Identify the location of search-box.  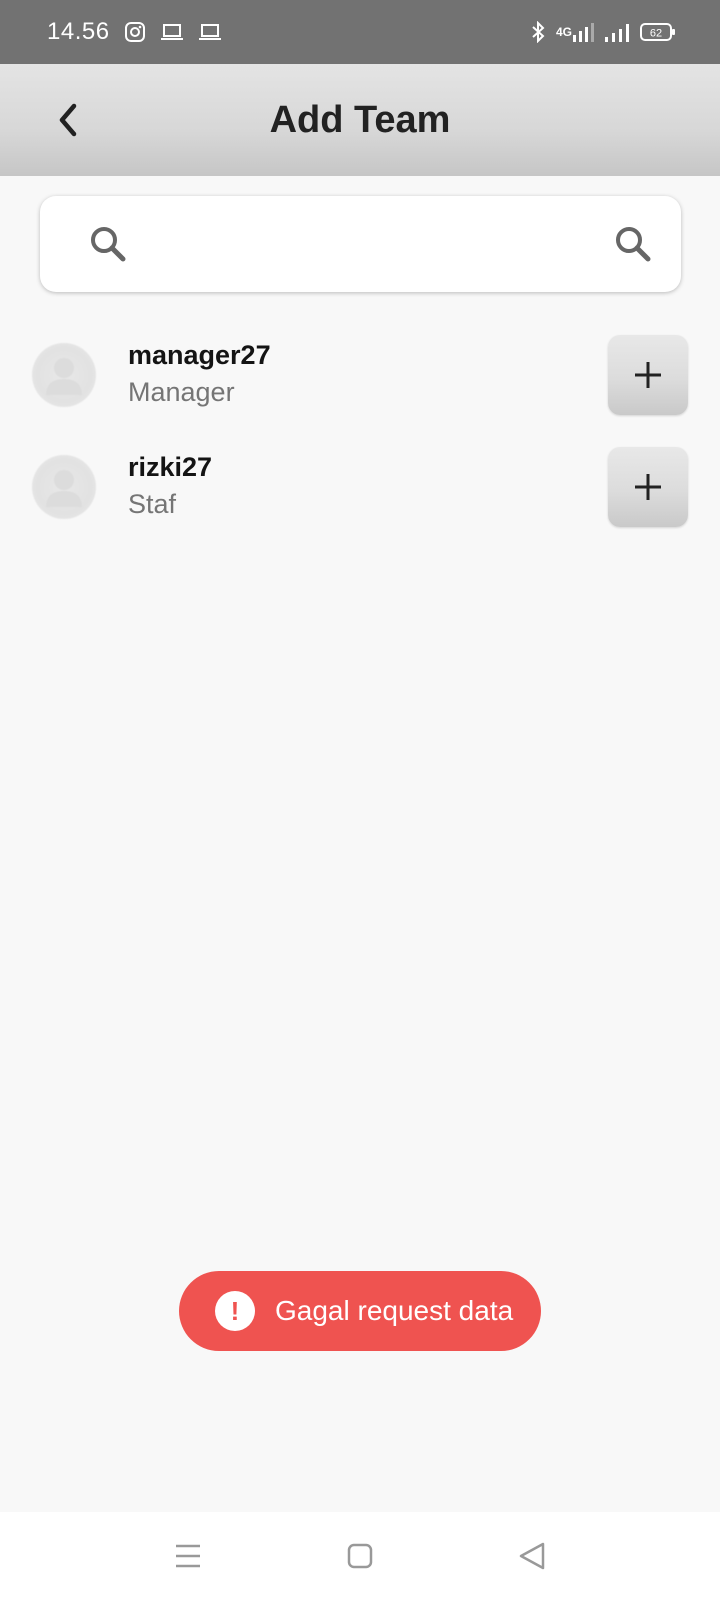
(360, 244).